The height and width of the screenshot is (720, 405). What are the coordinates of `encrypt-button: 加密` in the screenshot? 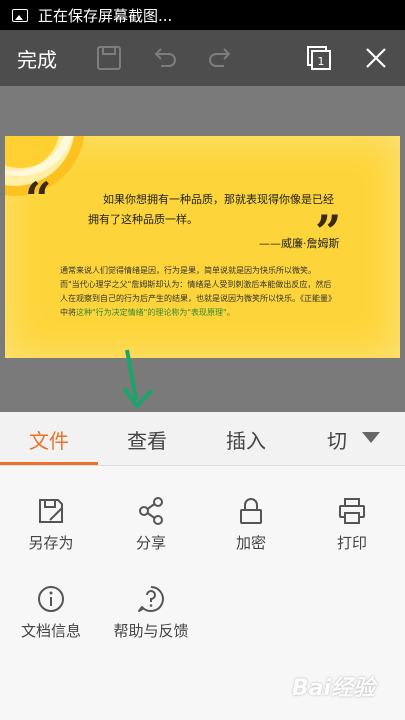 It's located at (251, 524).